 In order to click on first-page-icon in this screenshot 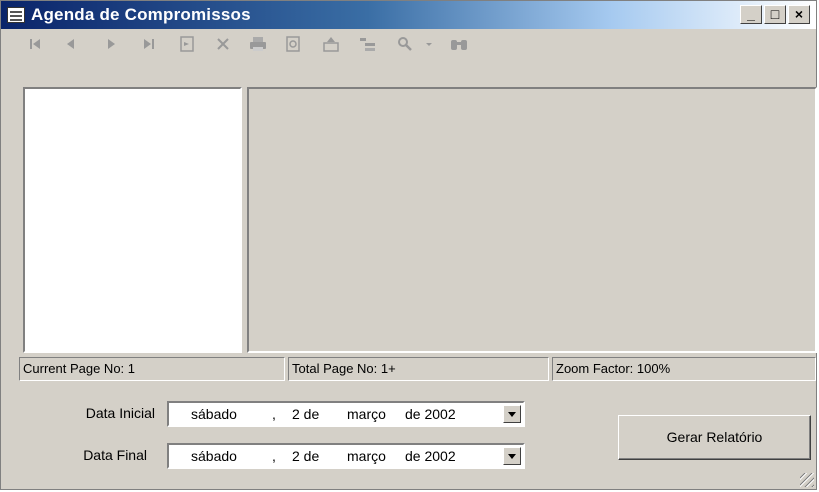, I will do `click(35, 44)`.